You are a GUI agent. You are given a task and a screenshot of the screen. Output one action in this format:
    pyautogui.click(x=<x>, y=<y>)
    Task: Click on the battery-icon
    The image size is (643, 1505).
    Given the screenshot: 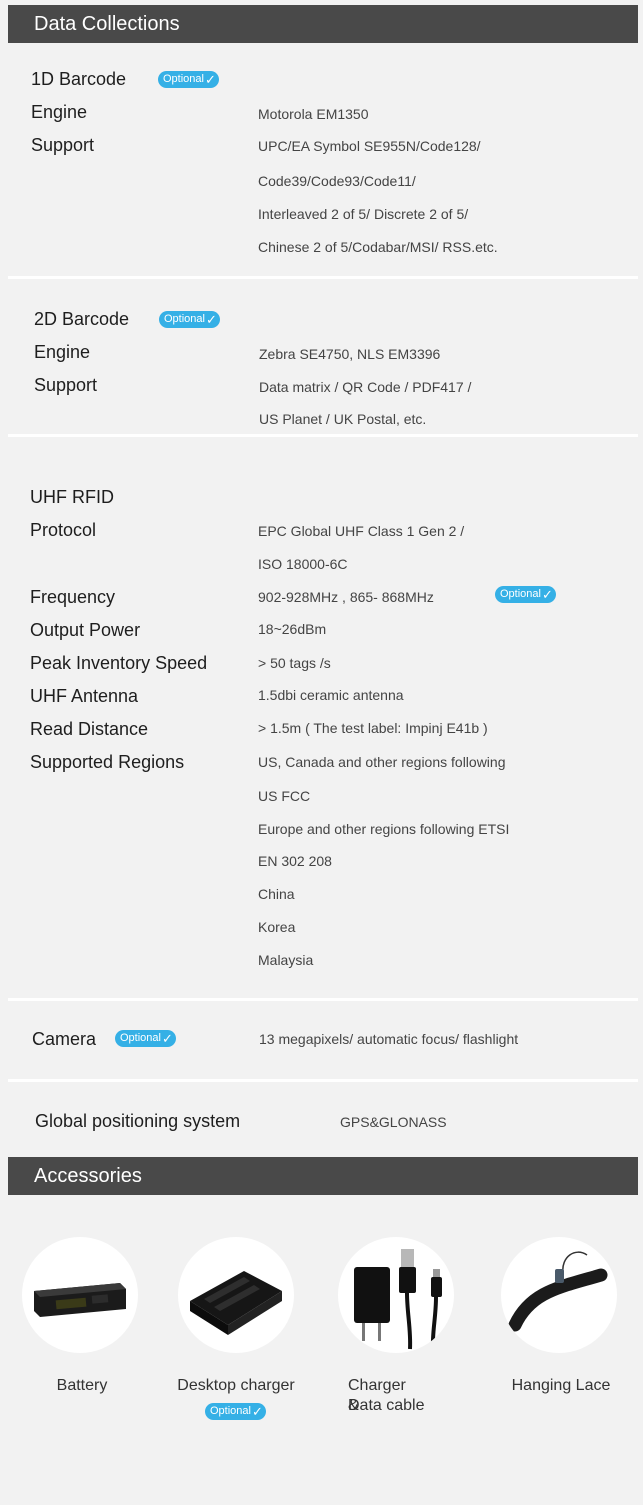 What is the action you would take?
    pyautogui.click(x=80, y=1295)
    